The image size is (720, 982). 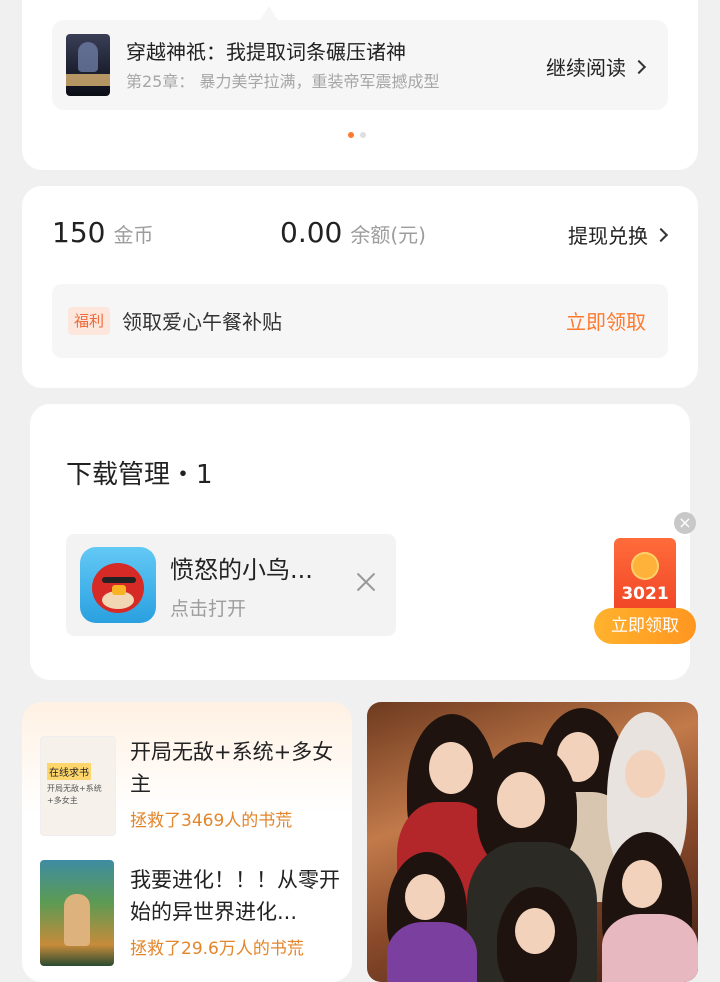 What do you see at coordinates (217, 949) in the screenshot?
I see `book-rescue-count: 拯救了29.6万人的书荒` at bounding box center [217, 949].